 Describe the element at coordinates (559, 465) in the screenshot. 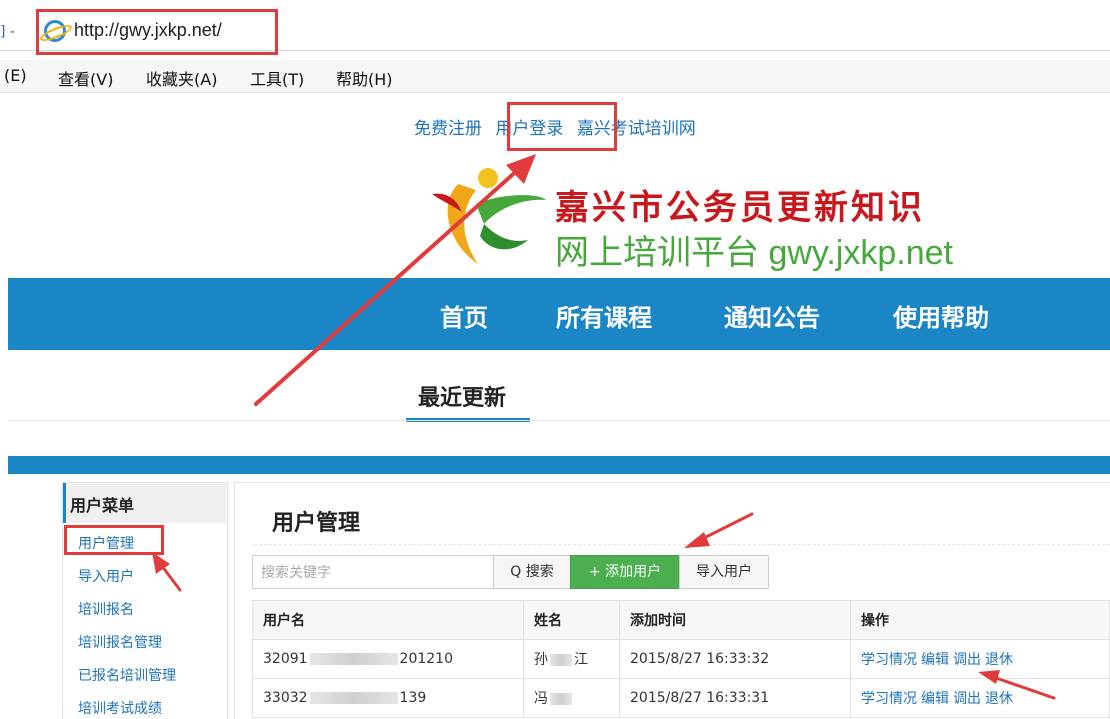

I see `admin-header-bar` at that location.